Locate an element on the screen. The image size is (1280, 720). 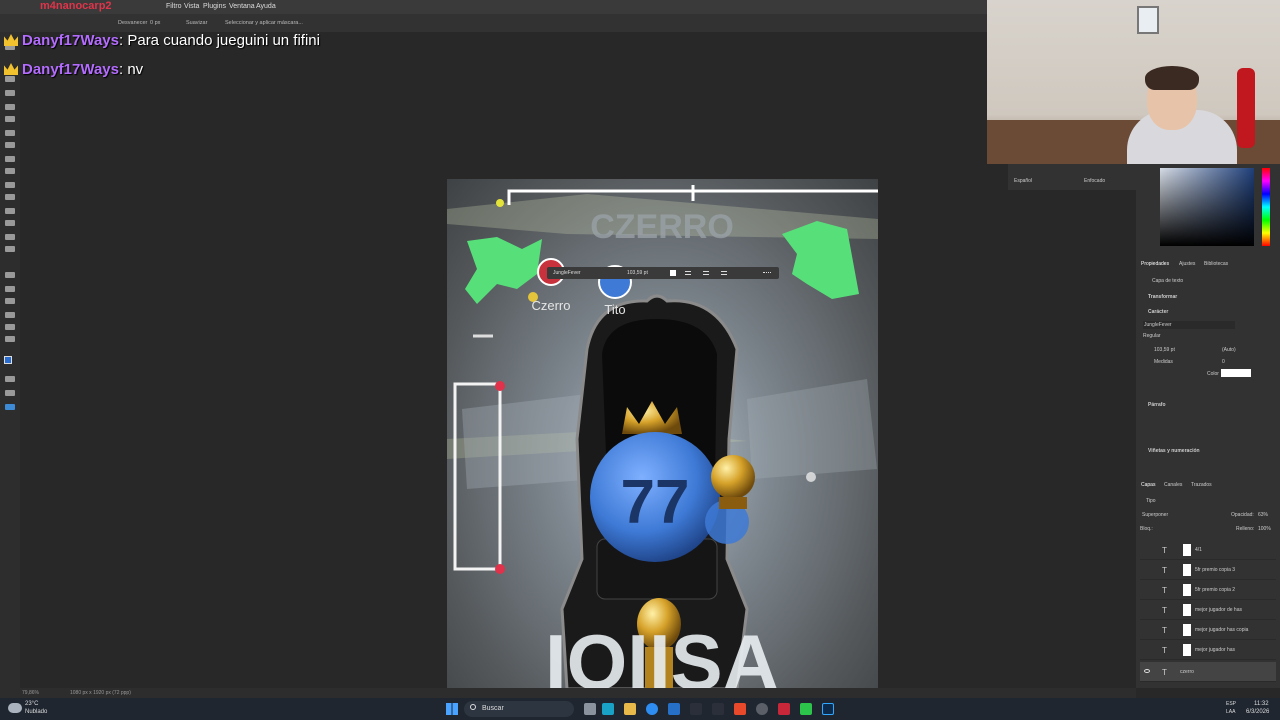
menu-help: Ayuda is located at coordinates (266, 6).